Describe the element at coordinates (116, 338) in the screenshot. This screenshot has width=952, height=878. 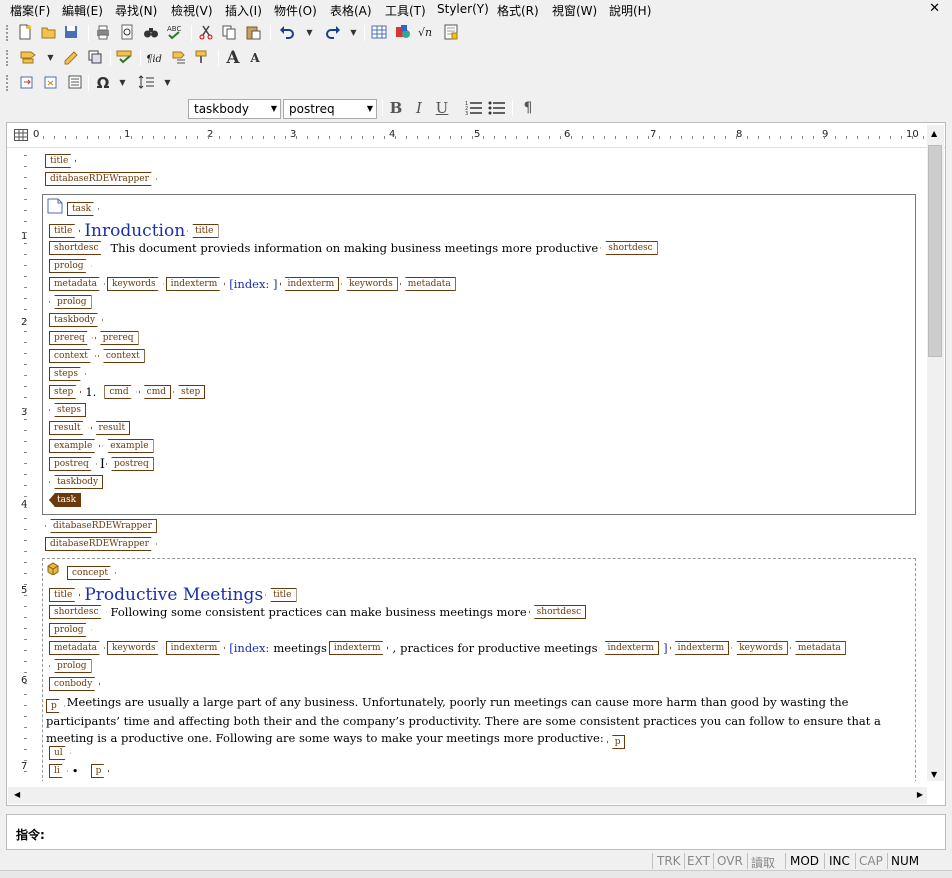
I see `element-tag-end: prereq` at that location.